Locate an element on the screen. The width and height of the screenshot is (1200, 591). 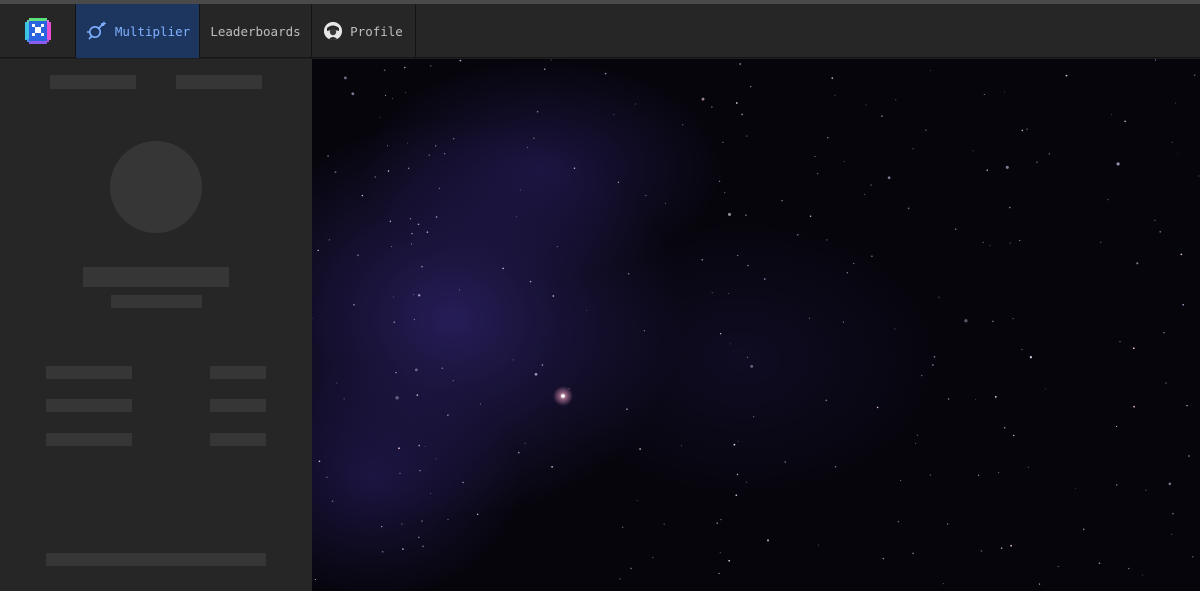
avatar-icon is located at coordinates (333, 31).